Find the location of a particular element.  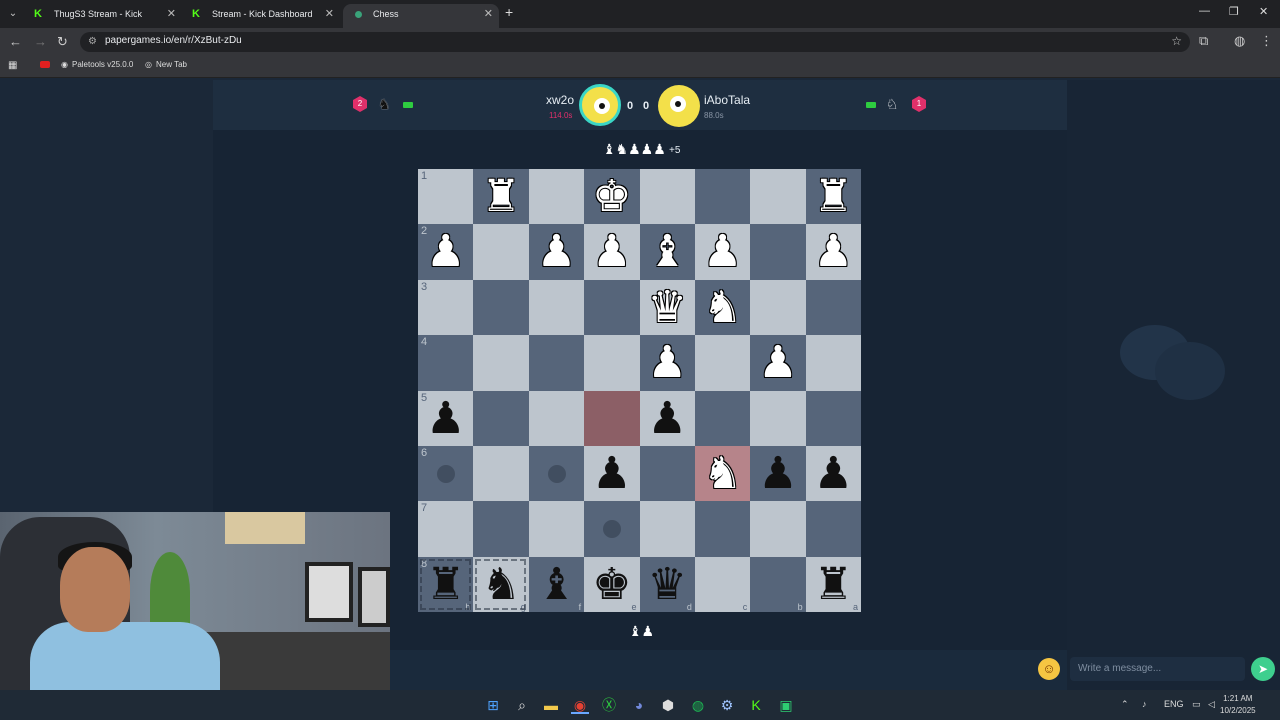

board-square-d3: ♛ is located at coordinates (667, 307).